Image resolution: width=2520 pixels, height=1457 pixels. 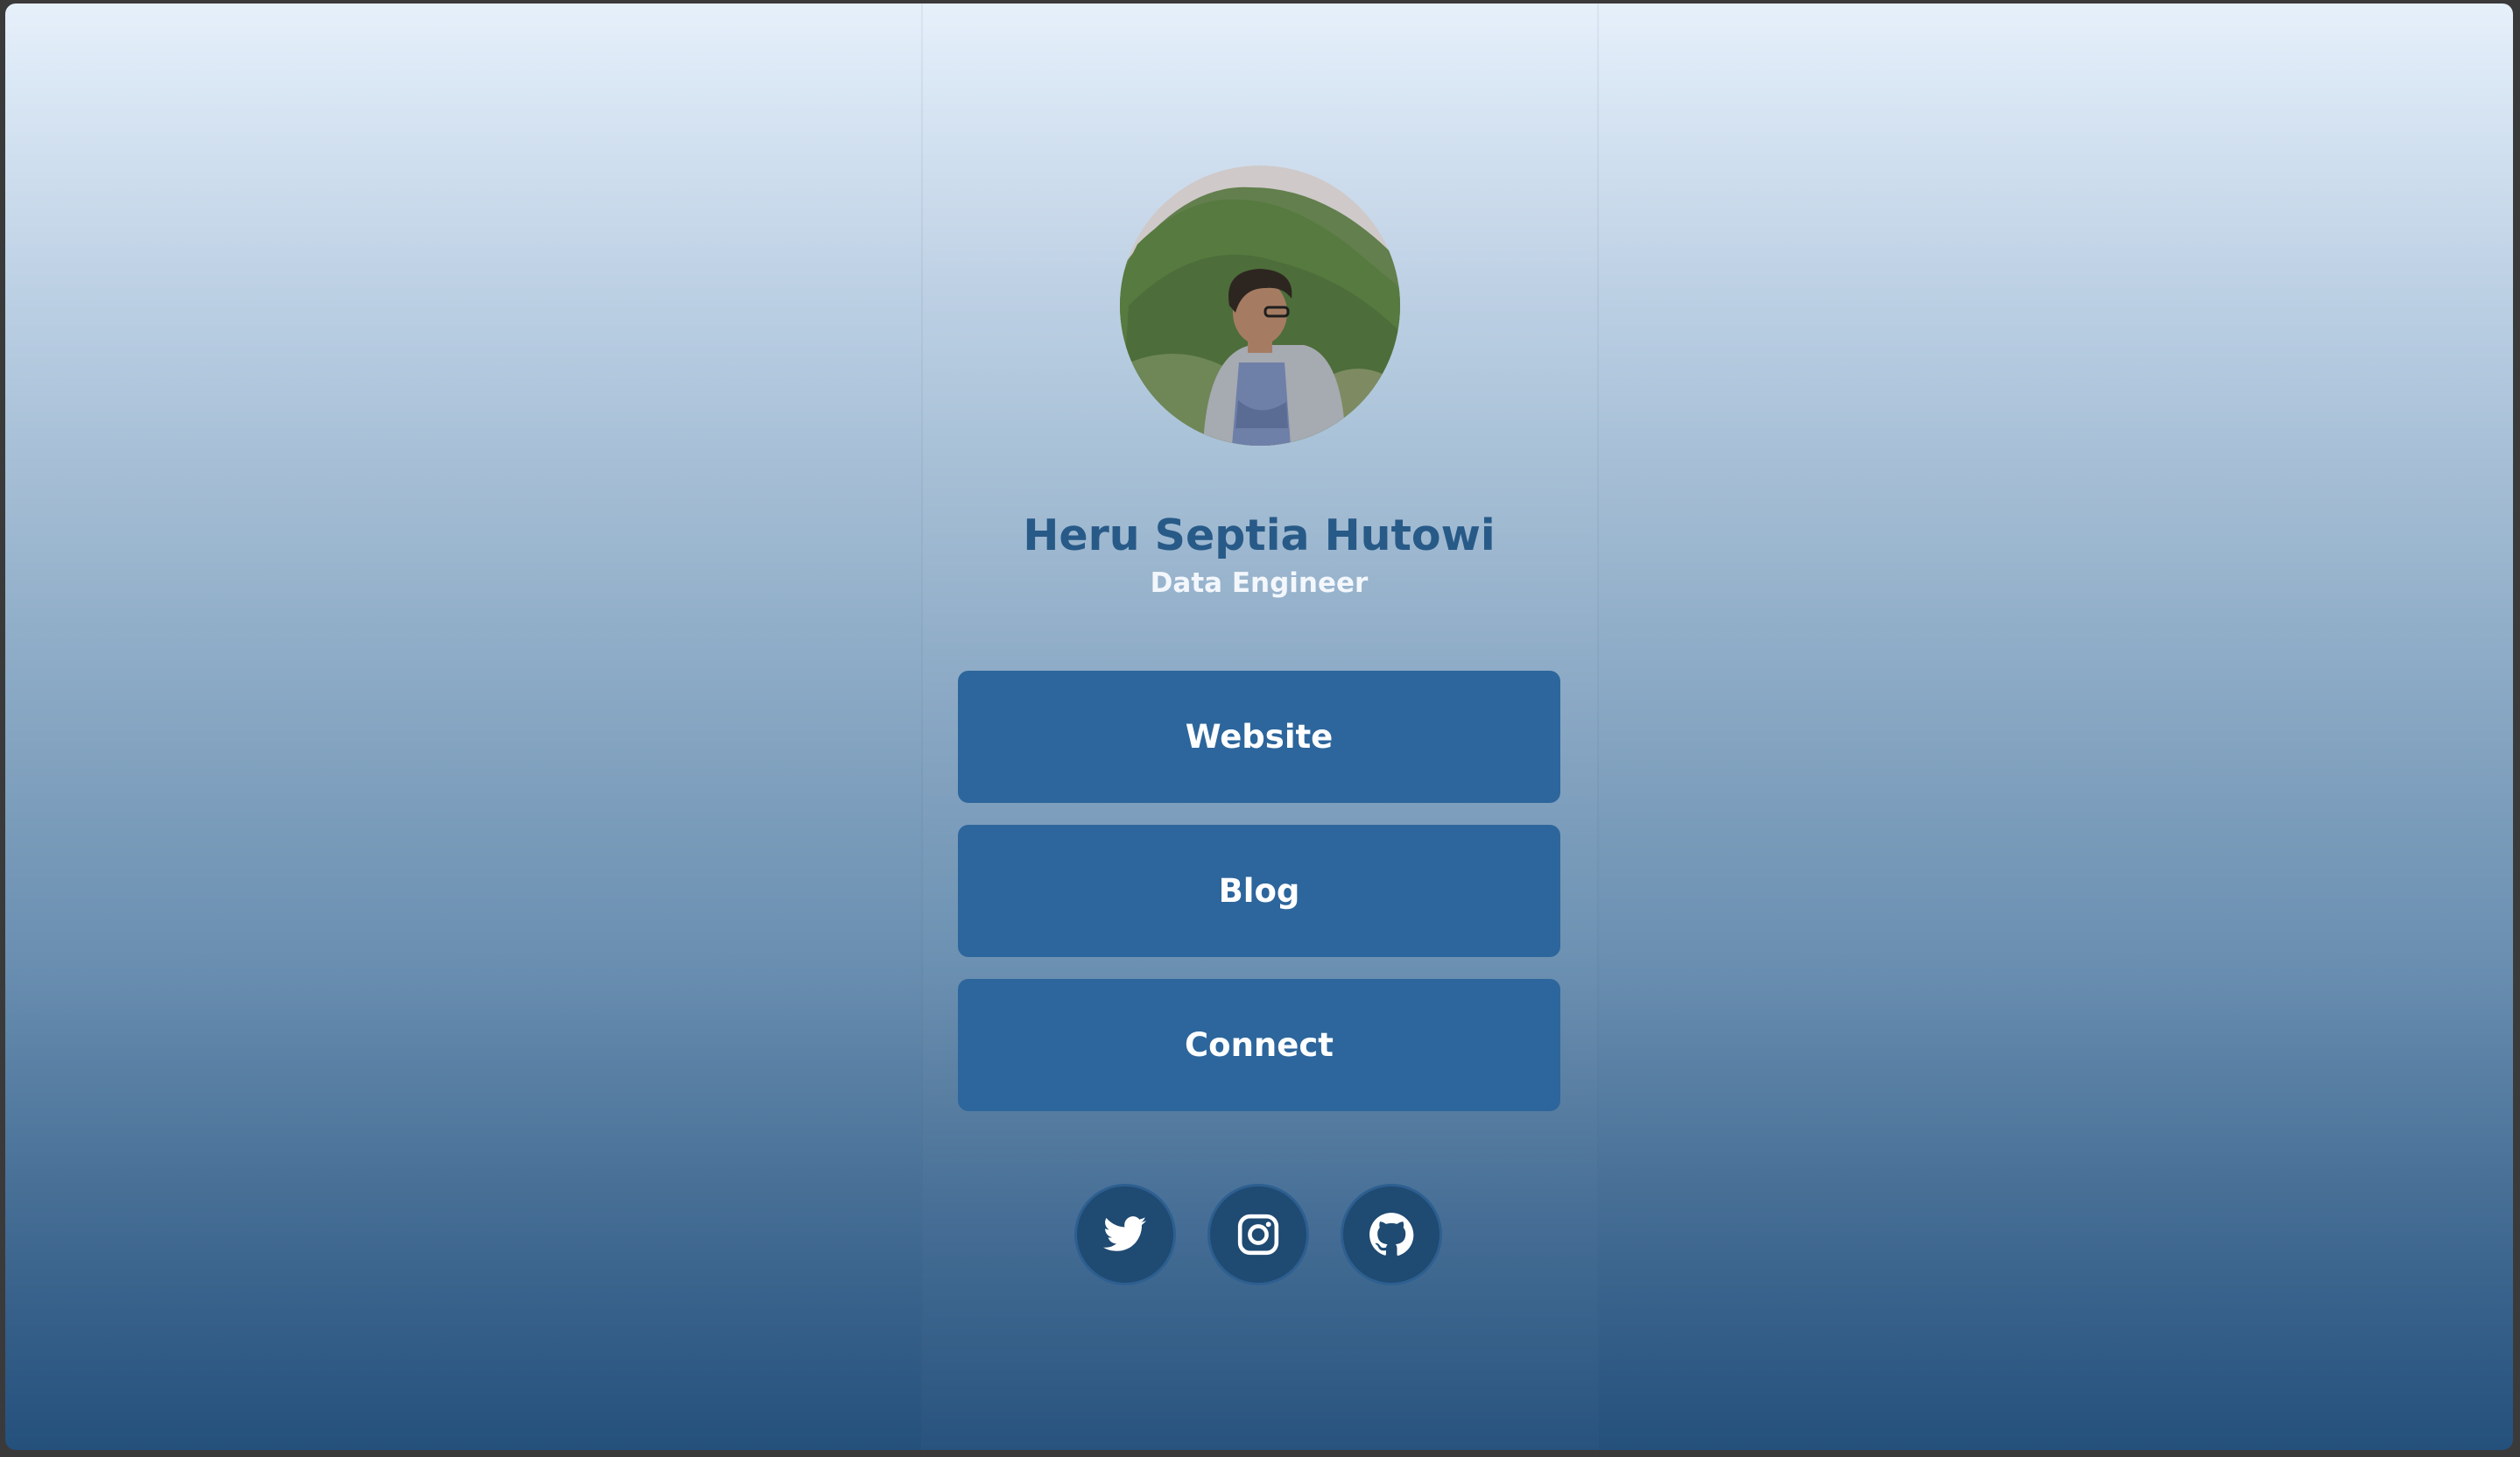 I want to click on instagram-icon, so click(x=1258, y=1235).